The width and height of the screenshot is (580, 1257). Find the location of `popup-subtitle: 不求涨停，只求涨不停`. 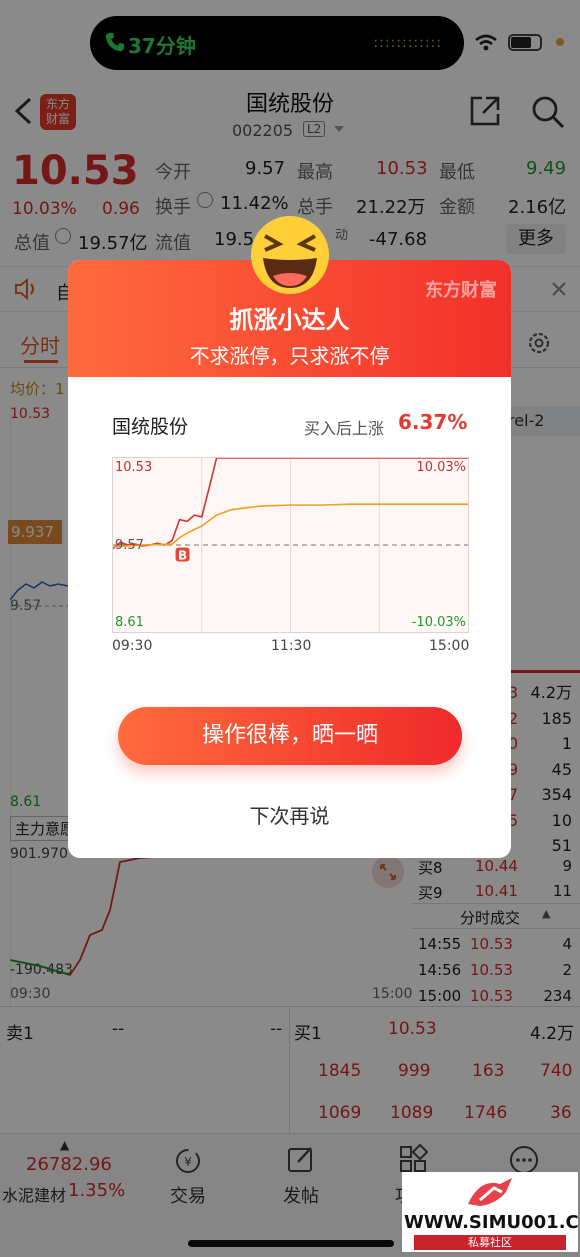

popup-subtitle: 不求涨停，只求涨不停 is located at coordinates (289, 356).